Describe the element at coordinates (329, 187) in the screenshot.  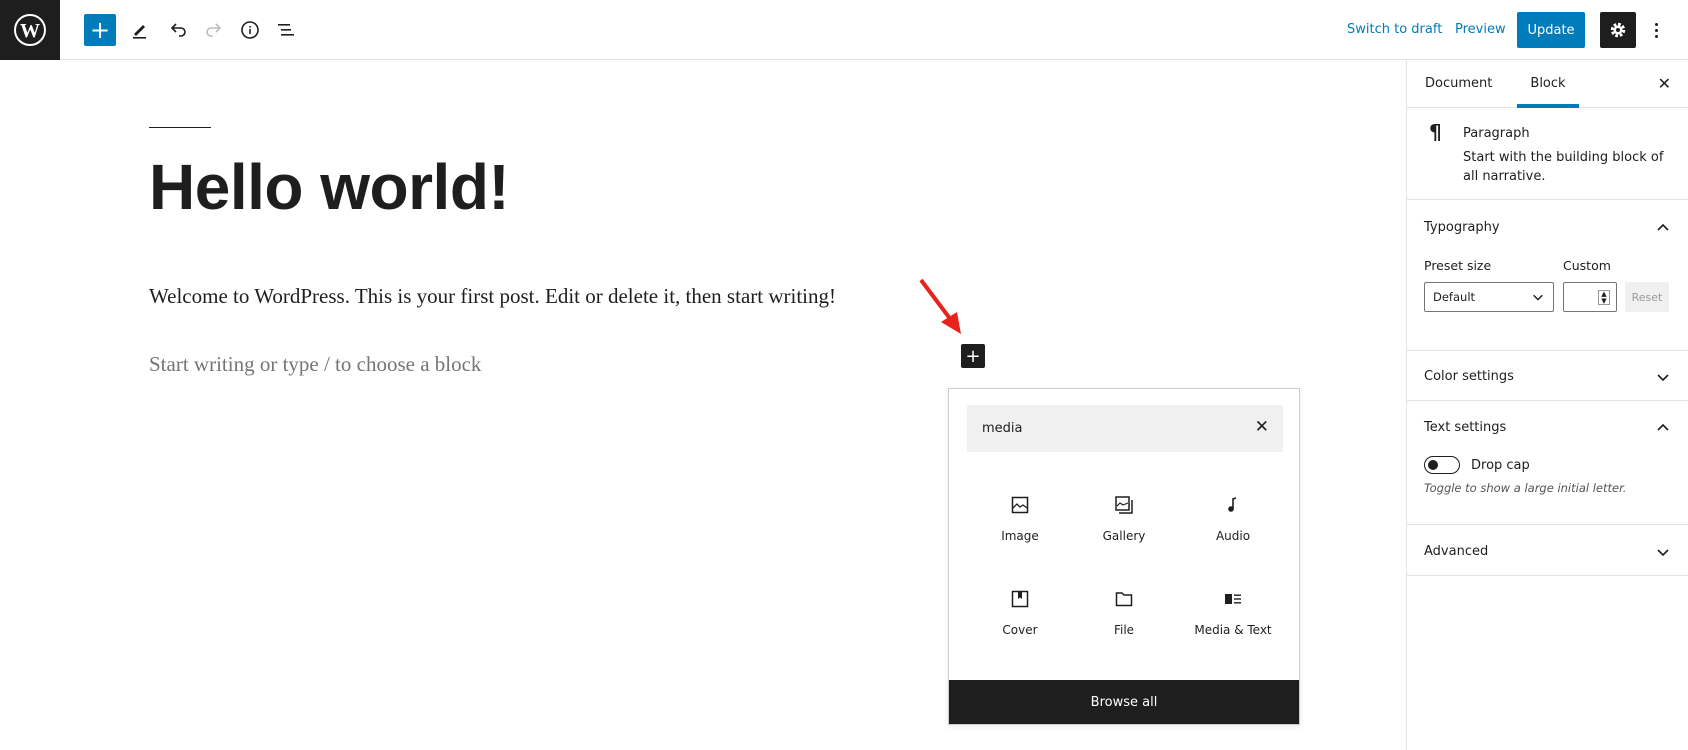
I see `post-title: Hello world!` at that location.